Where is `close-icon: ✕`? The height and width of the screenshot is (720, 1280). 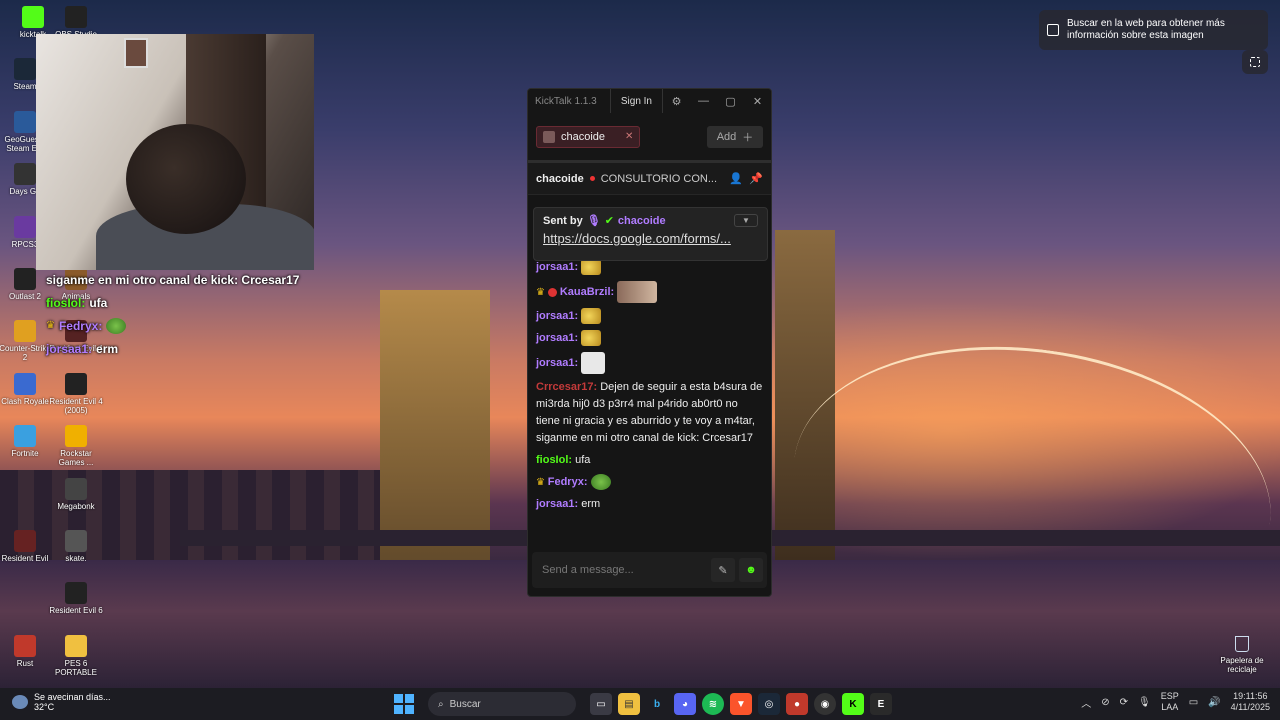
close-icon: ✕ is located at coordinates (757, 101).